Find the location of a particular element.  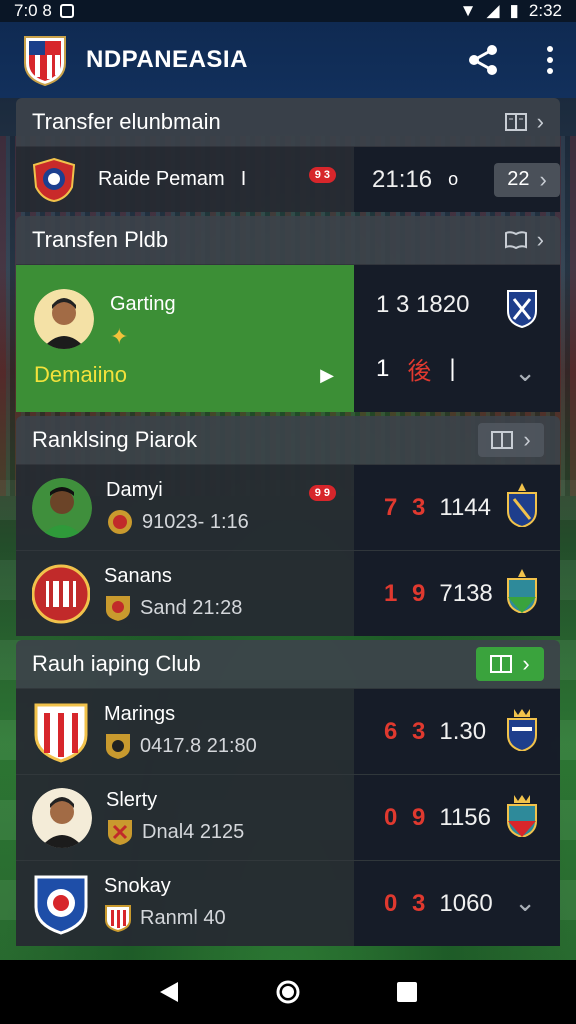

list-item: Raide Pemam I 9 3 21:16 o 22 › is located at coordinates (288, 179).